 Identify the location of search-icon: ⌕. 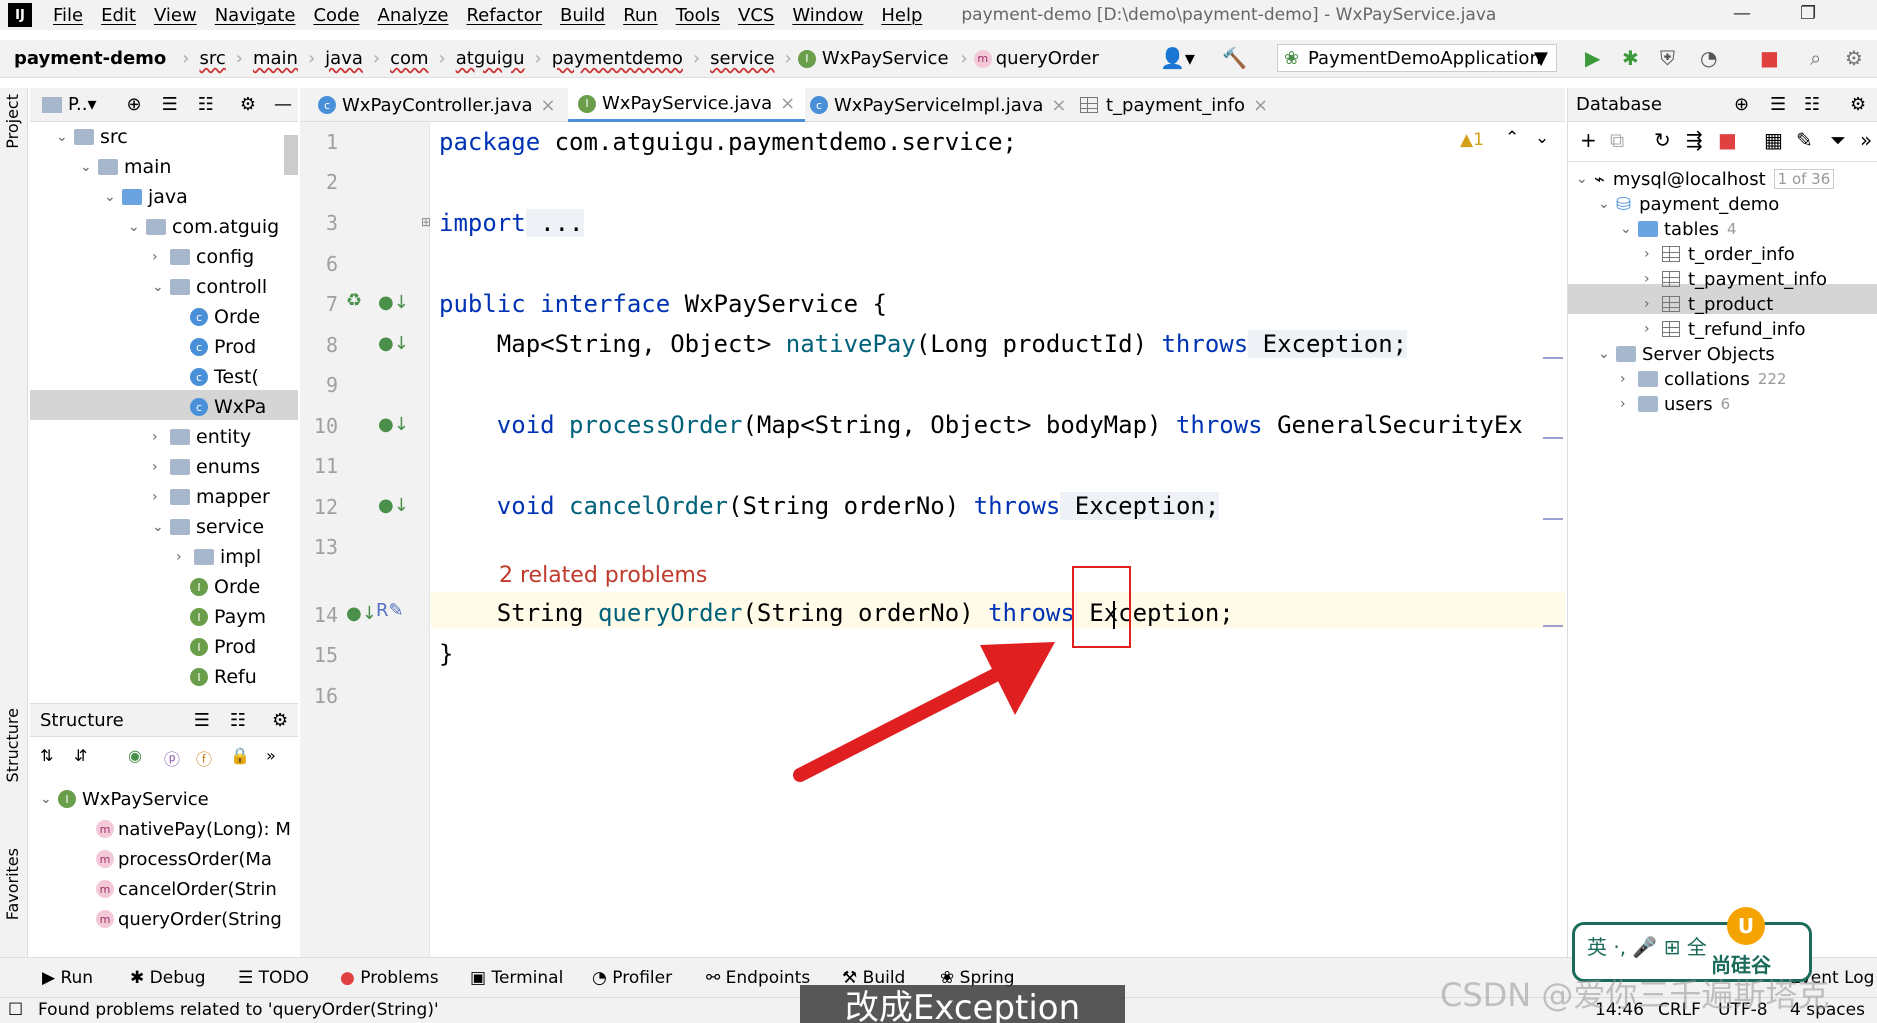
(1815, 58).